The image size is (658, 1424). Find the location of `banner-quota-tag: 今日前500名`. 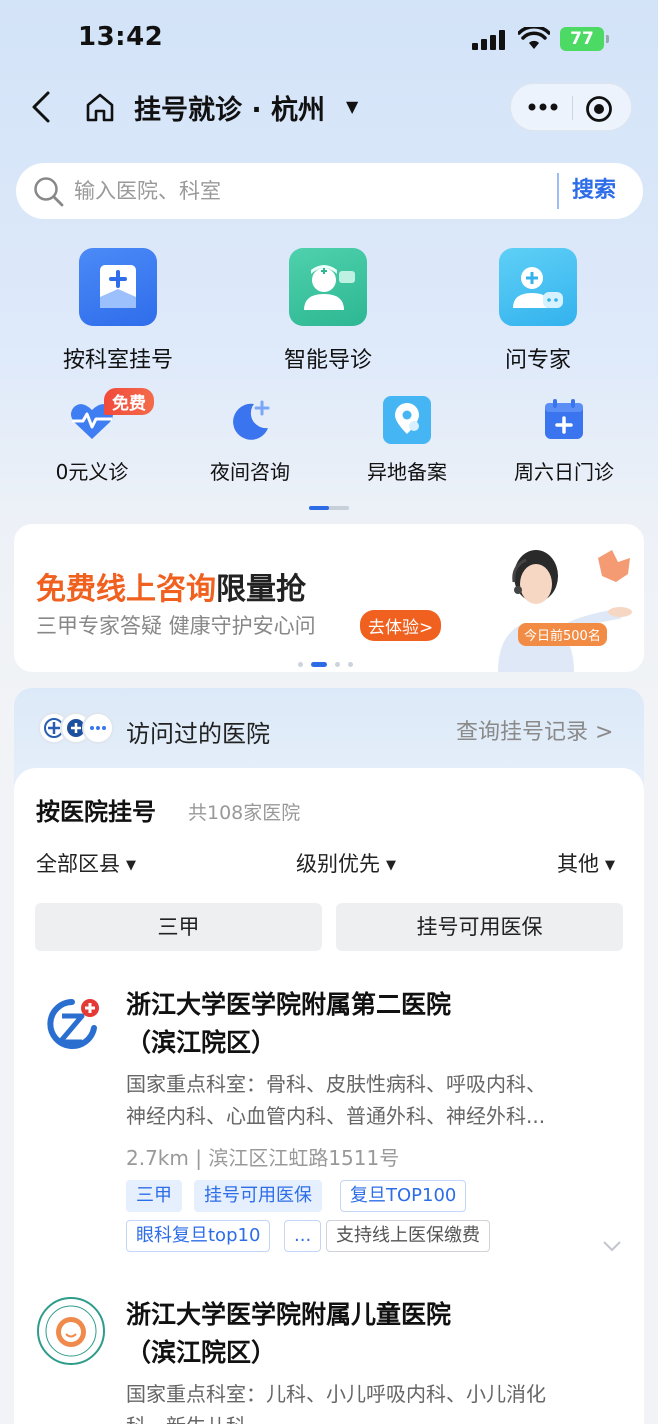

banner-quota-tag: 今日前500名 is located at coordinates (562, 634).